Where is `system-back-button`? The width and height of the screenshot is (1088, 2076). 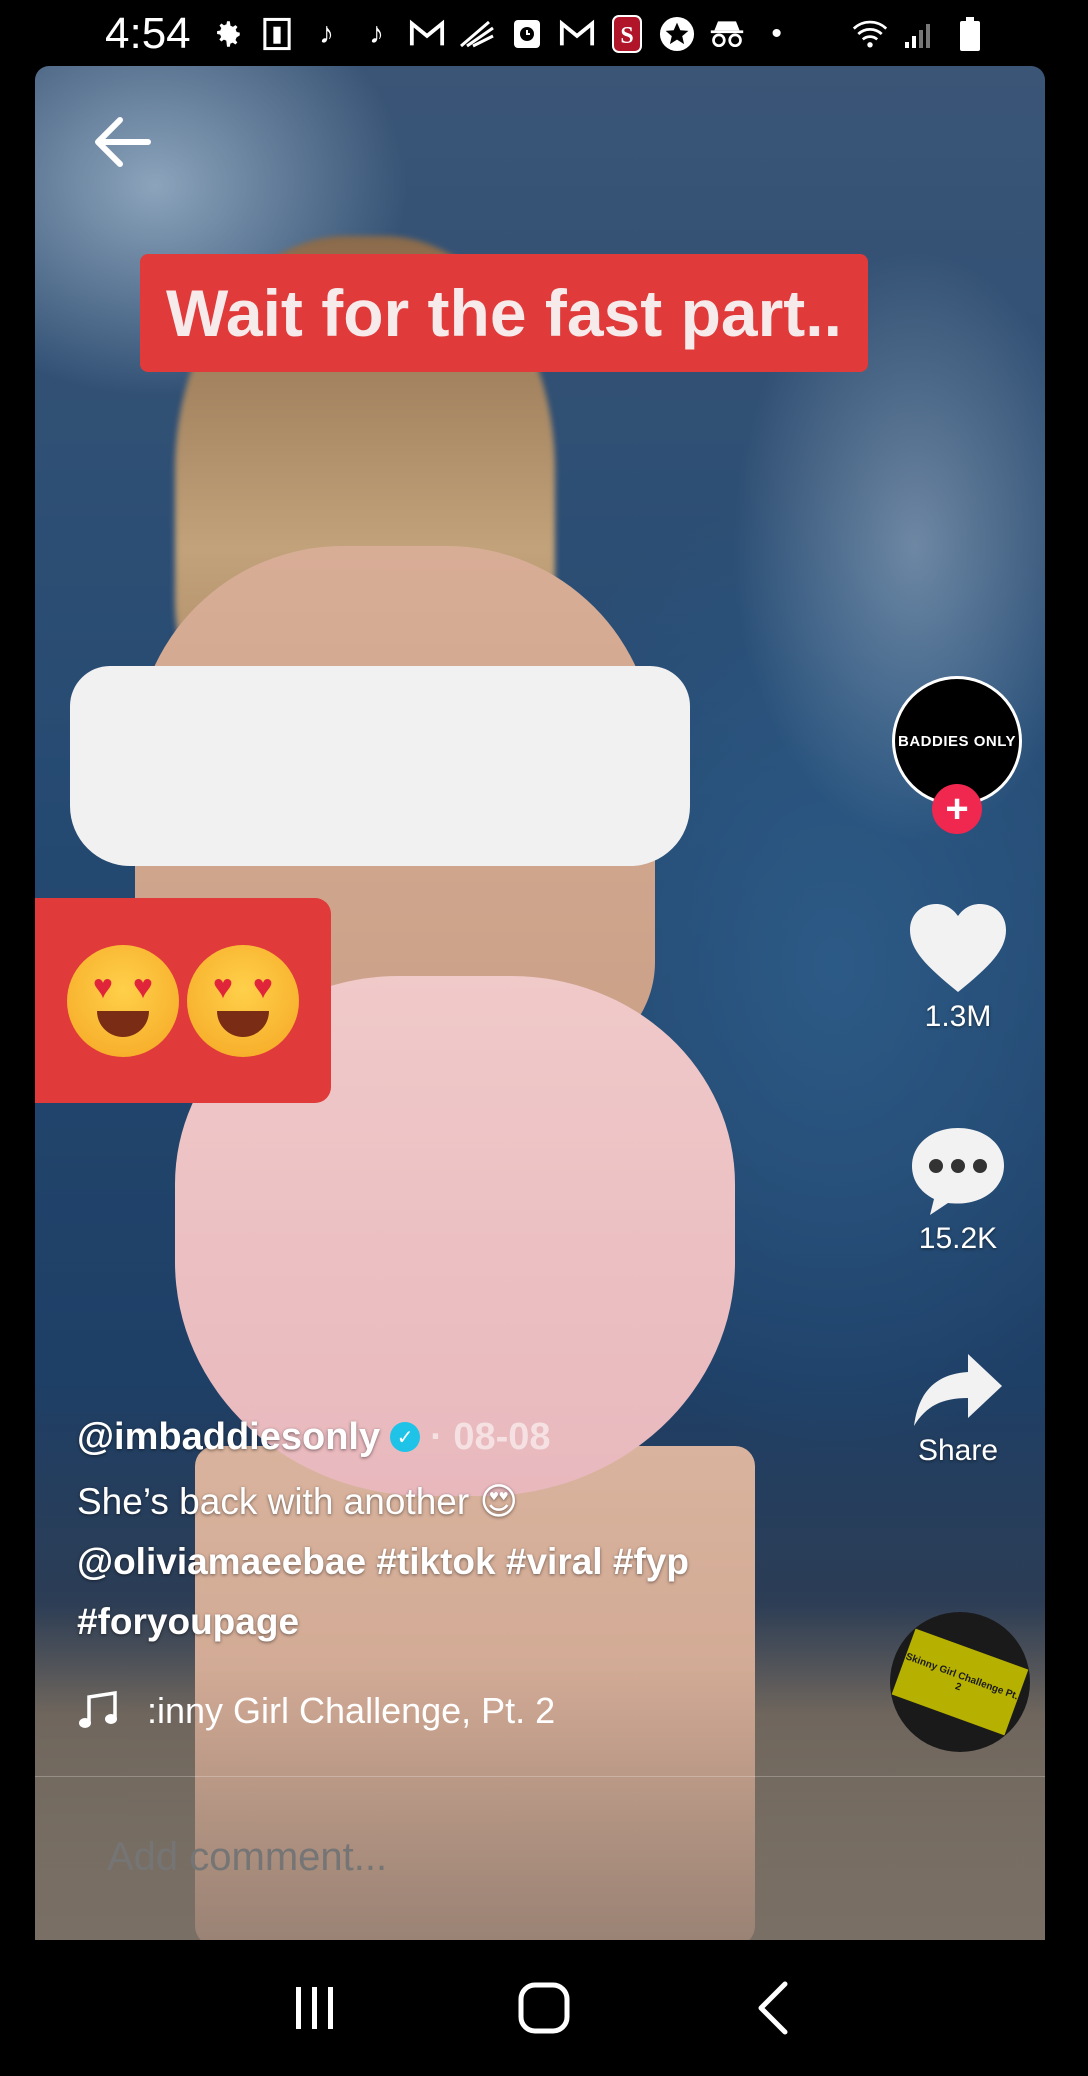
system-back-button is located at coordinates (773, 2008).